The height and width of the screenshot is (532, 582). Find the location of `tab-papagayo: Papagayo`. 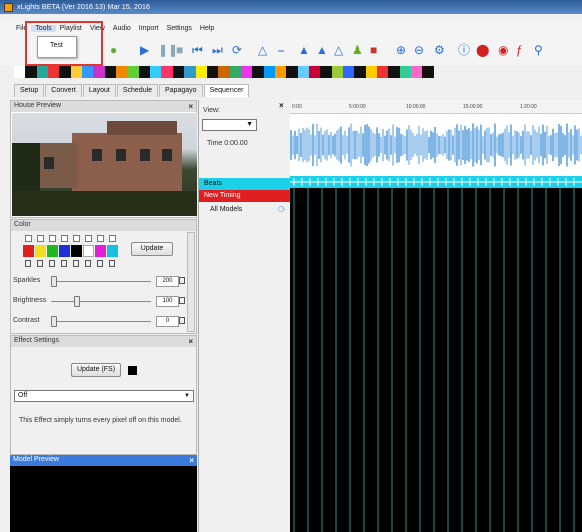

tab-papagayo: Papagayo is located at coordinates (181, 90).